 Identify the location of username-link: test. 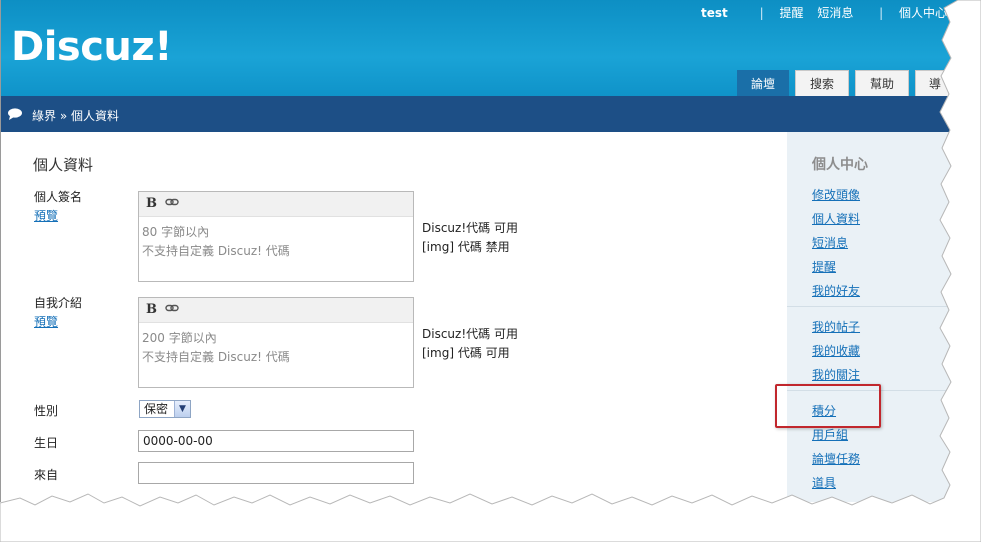
(714, 13).